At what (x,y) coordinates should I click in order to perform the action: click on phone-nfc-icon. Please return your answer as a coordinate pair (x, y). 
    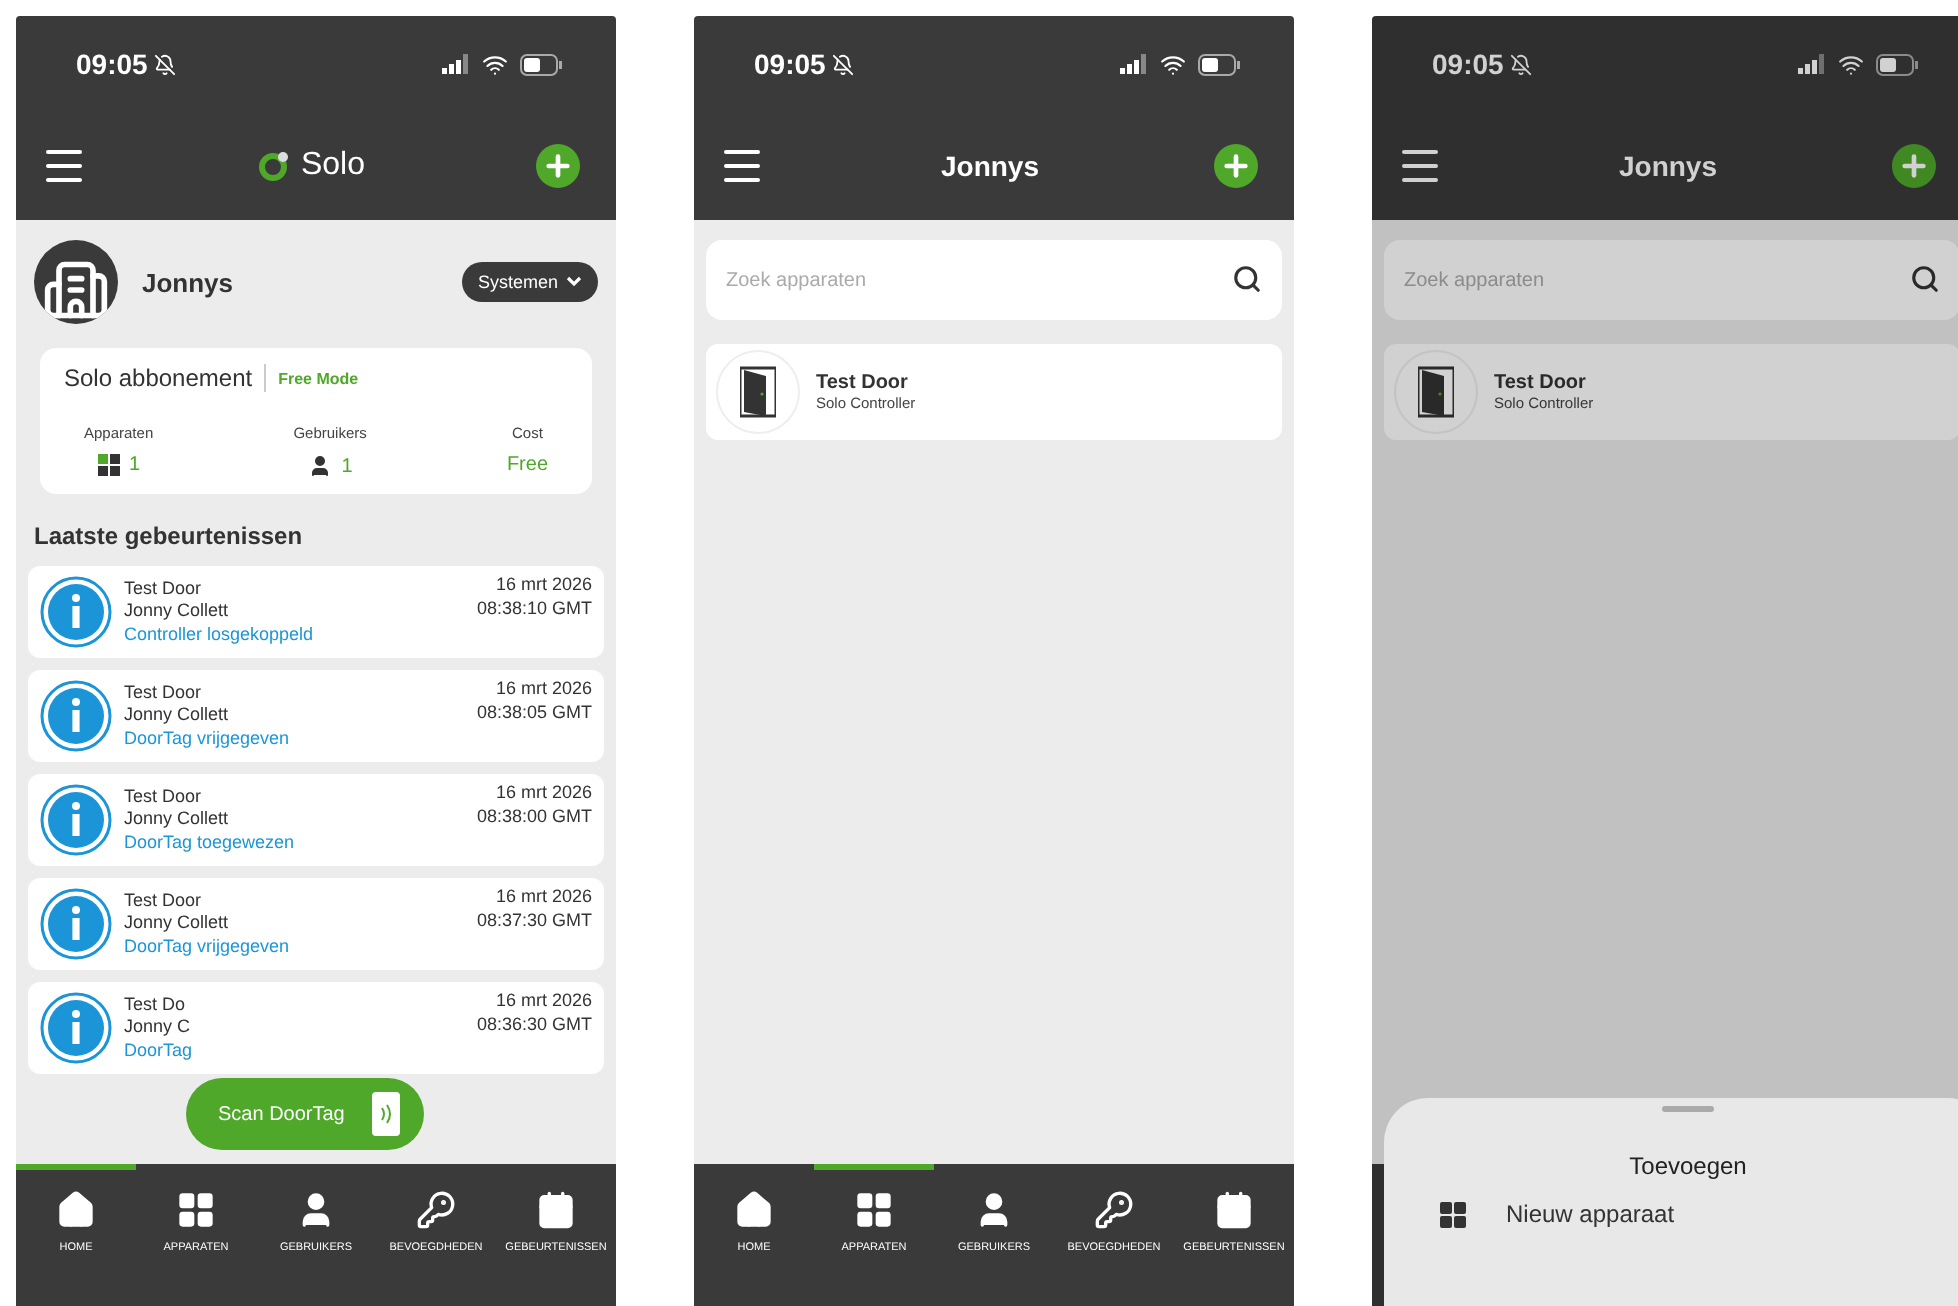
    Looking at the image, I should click on (386, 1114).